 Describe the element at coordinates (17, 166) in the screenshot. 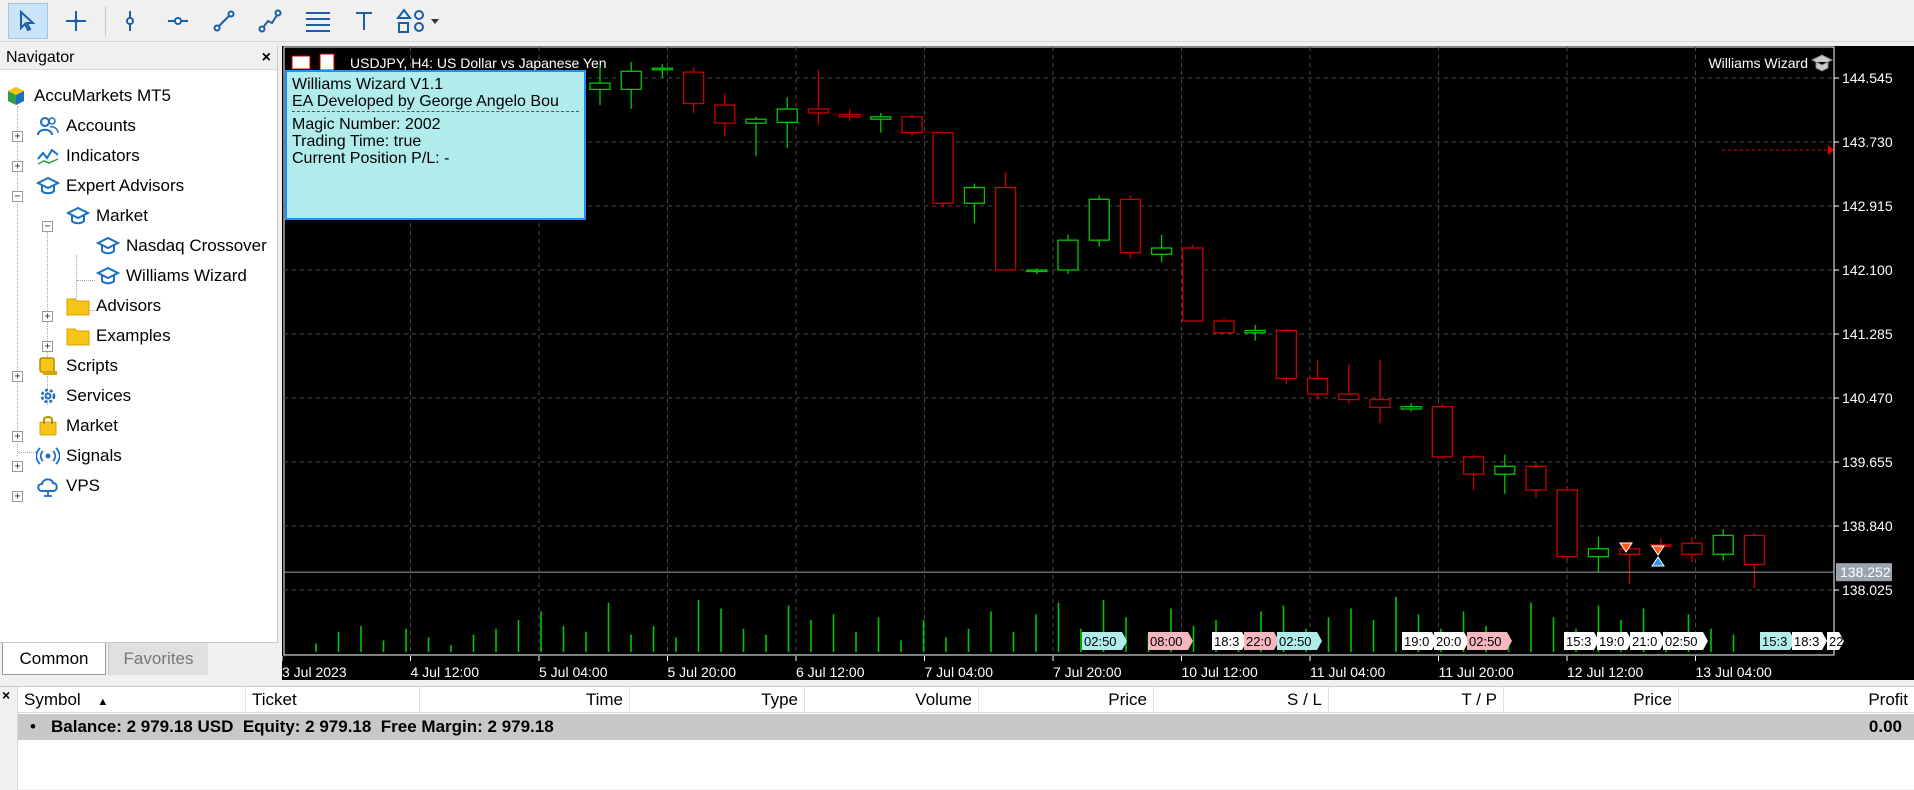

I see `expand-indicators-icon: +` at that location.